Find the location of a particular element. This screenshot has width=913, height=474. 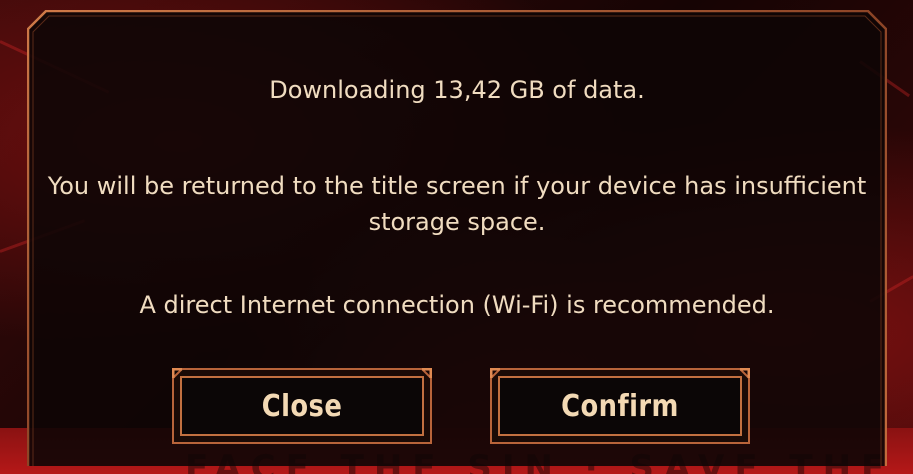

close-button: Close is located at coordinates (302, 406).